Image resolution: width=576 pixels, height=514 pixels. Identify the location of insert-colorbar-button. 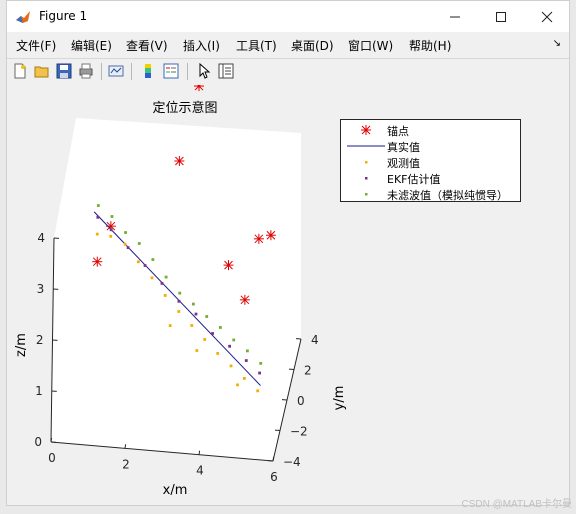
(148, 71).